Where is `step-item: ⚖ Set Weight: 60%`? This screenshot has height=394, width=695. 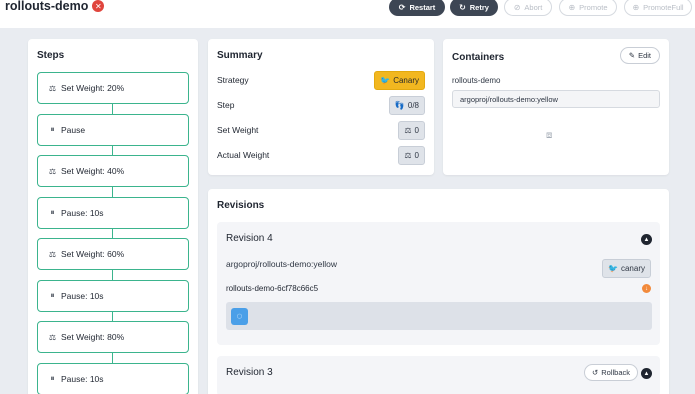 step-item: ⚖ Set Weight: 60% is located at coordinates (113, 254).